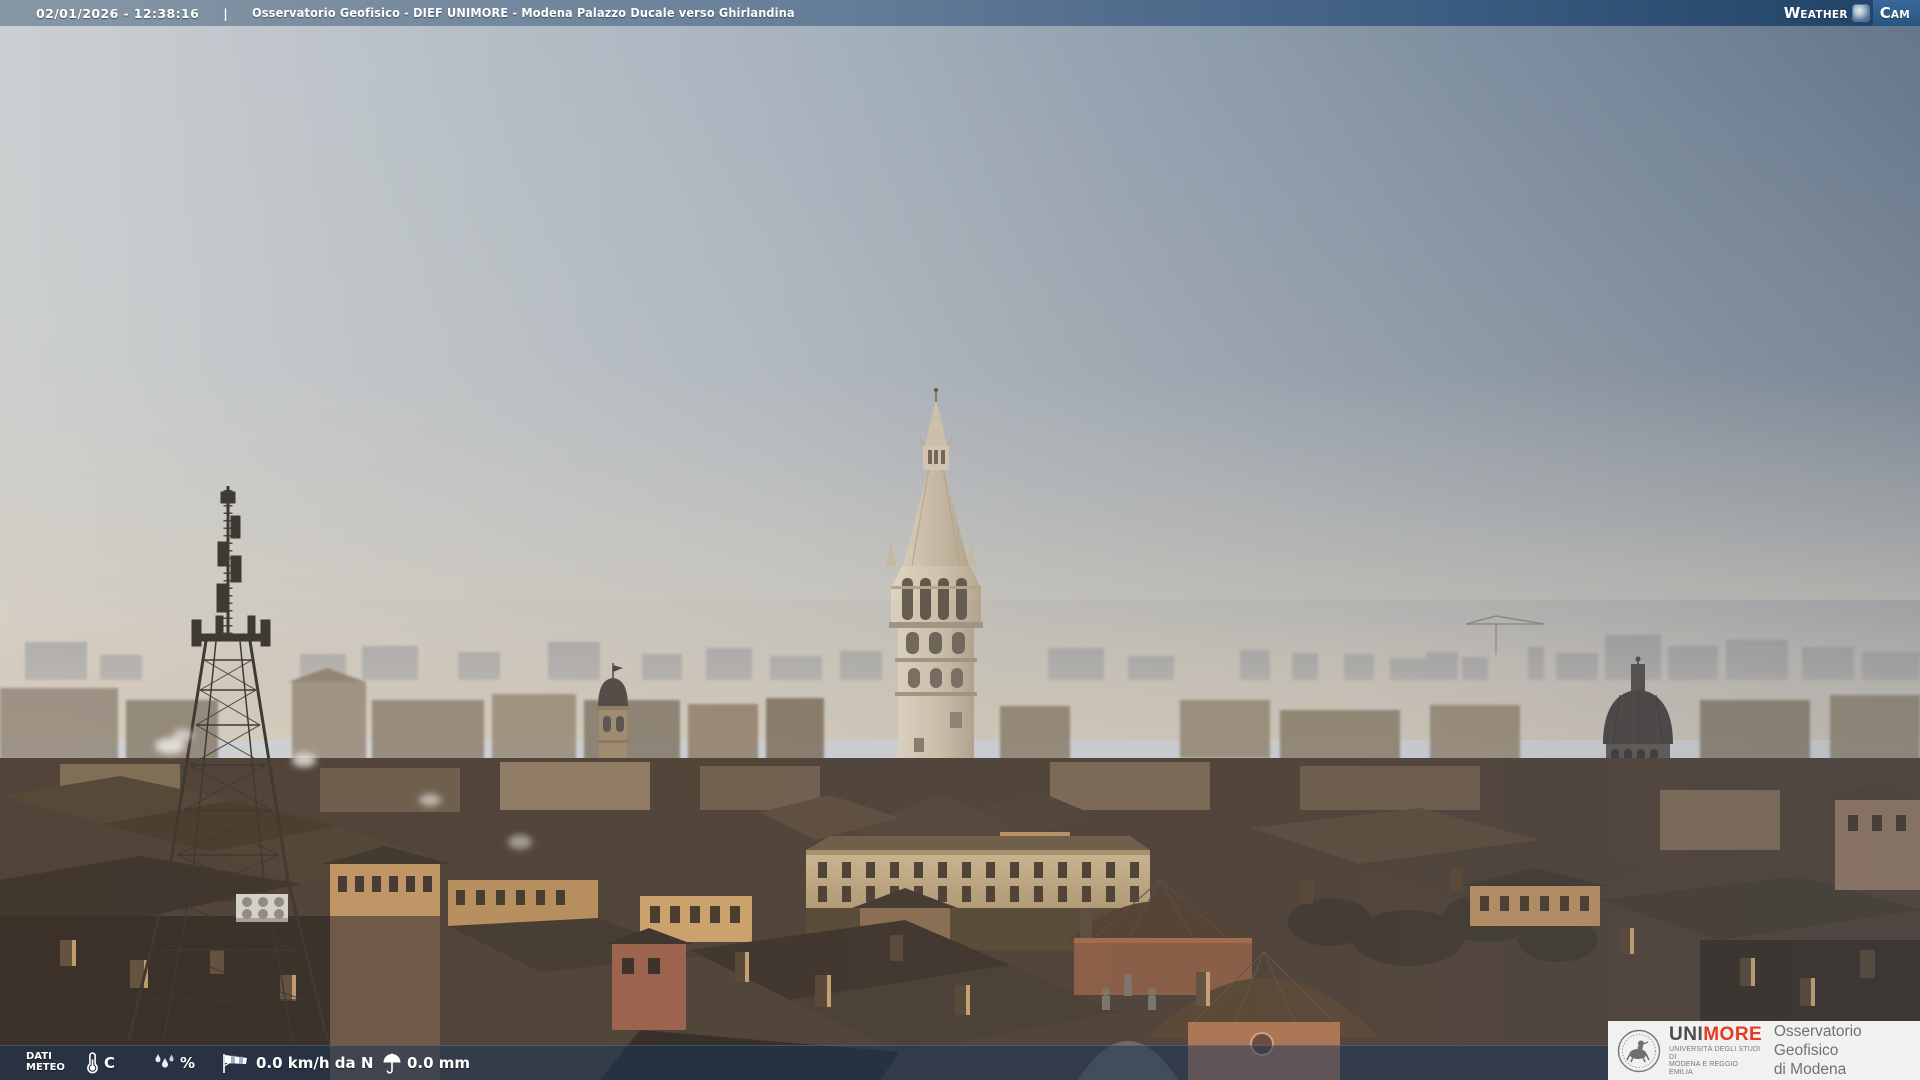 The image size is (1920, 1080). I want to click on thermometer-icon, so click(92, 1063).